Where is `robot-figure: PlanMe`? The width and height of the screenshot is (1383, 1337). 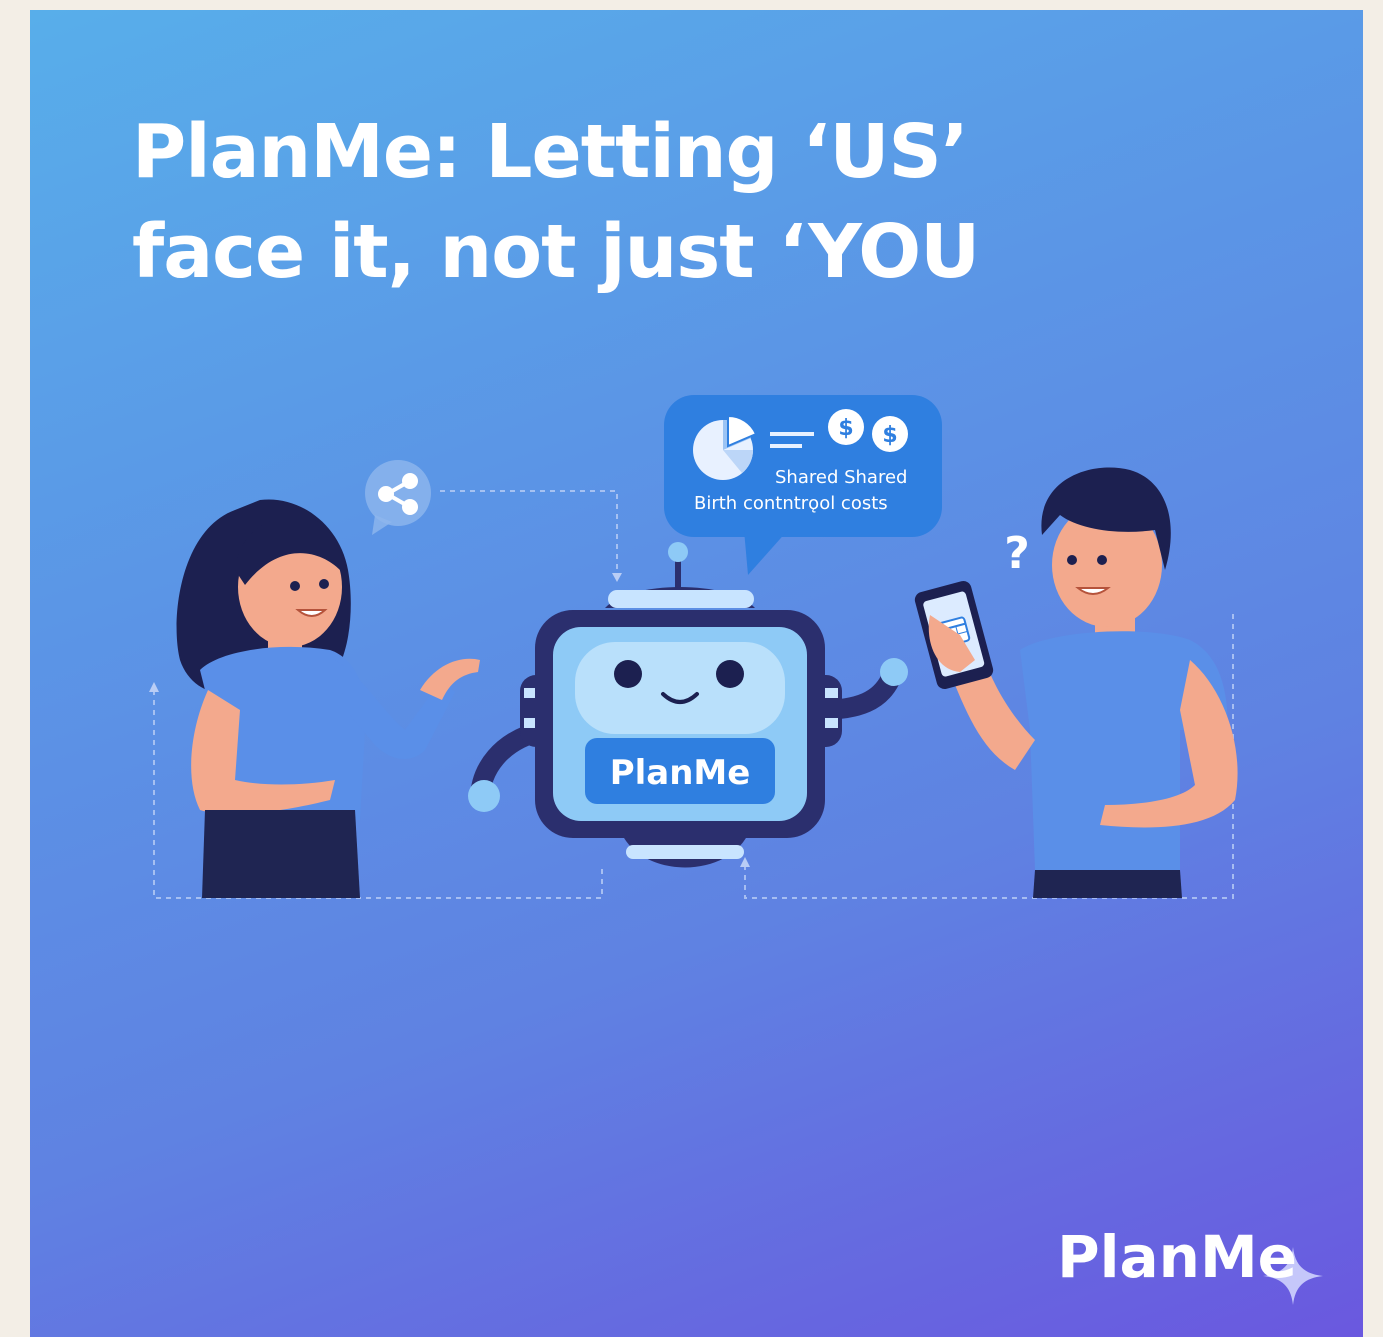 robot-figure: PlanMe is located at coordinates (688, 705).